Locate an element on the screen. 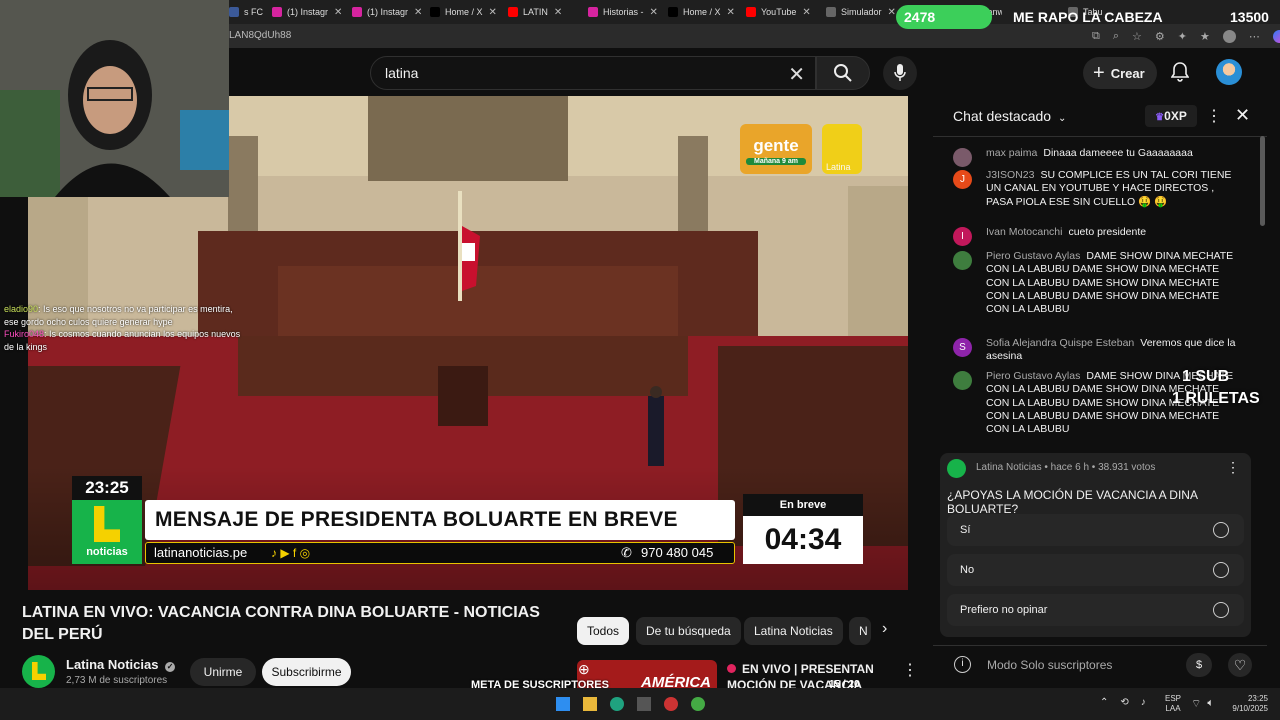  chat-author: max paima is located at coordinates (1011, 153).